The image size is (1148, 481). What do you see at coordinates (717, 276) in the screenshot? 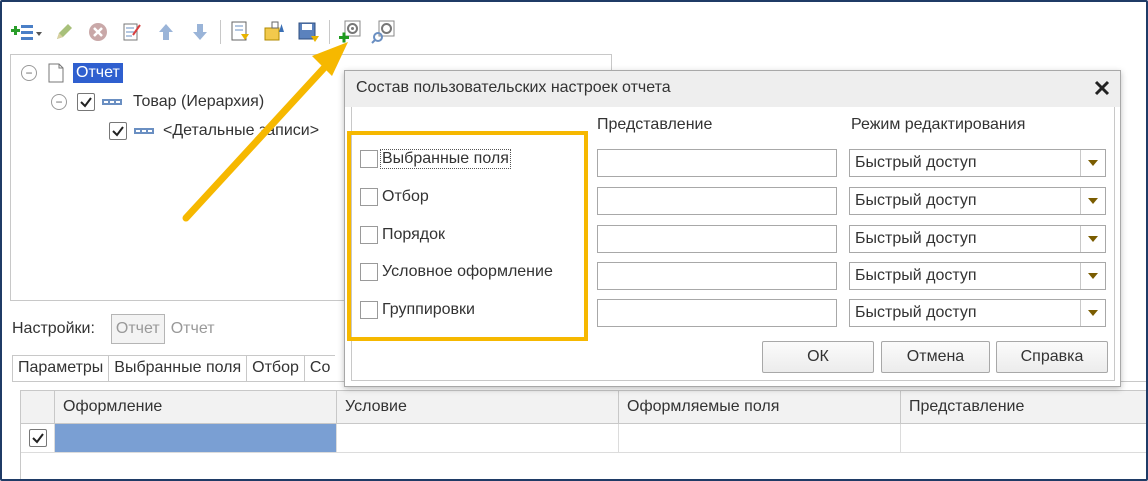
I see `presentation-input-conditional-appearance` at bounding box center [717, 276].